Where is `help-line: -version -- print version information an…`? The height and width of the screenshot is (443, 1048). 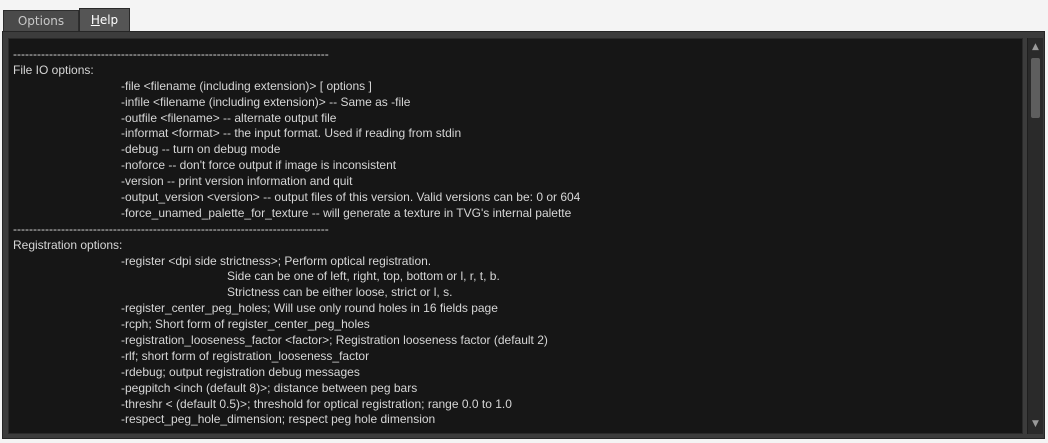
help-line: -version -- print version information an… is located at coordinates (237, 181).